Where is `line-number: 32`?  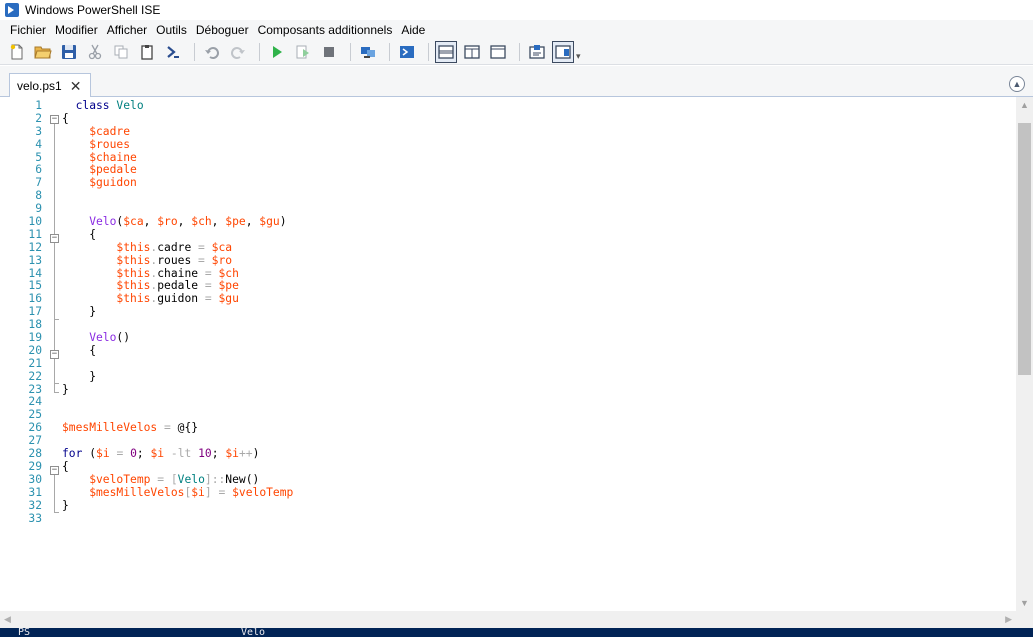 line-number: 32 is located at coordinates (35, 505).